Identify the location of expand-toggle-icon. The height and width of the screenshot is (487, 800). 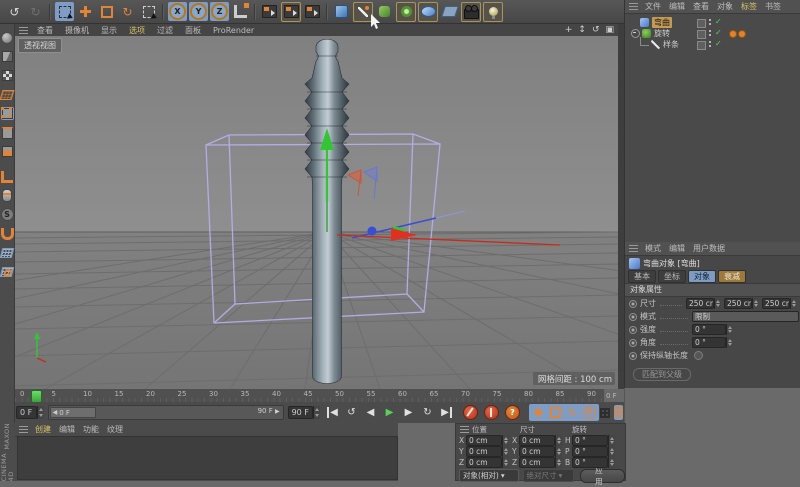
(635, 33).